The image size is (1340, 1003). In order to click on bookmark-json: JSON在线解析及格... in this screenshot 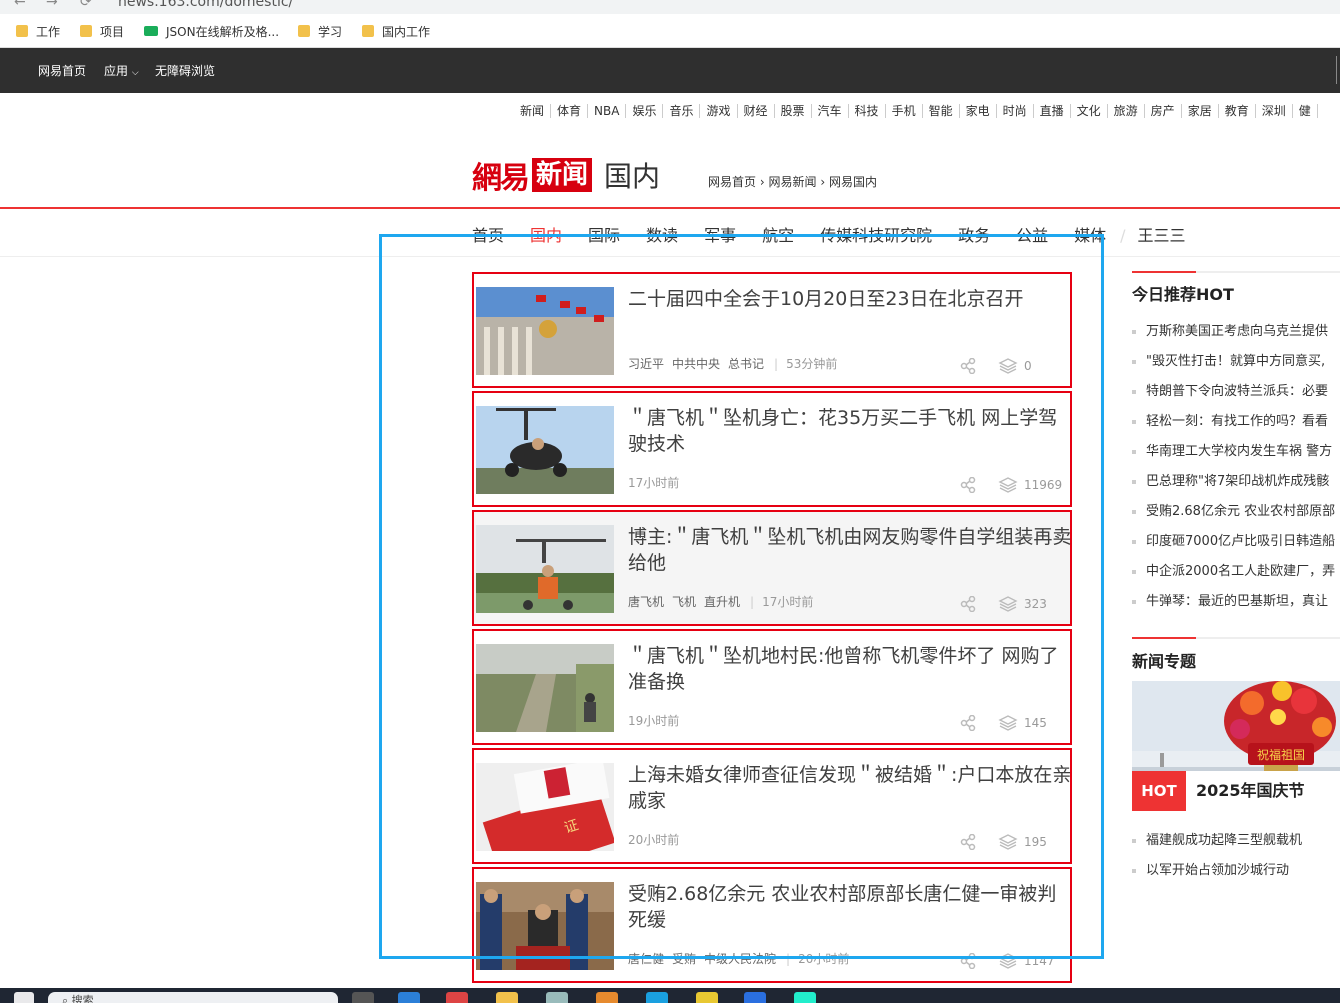, I will do `click(211, 31)`.